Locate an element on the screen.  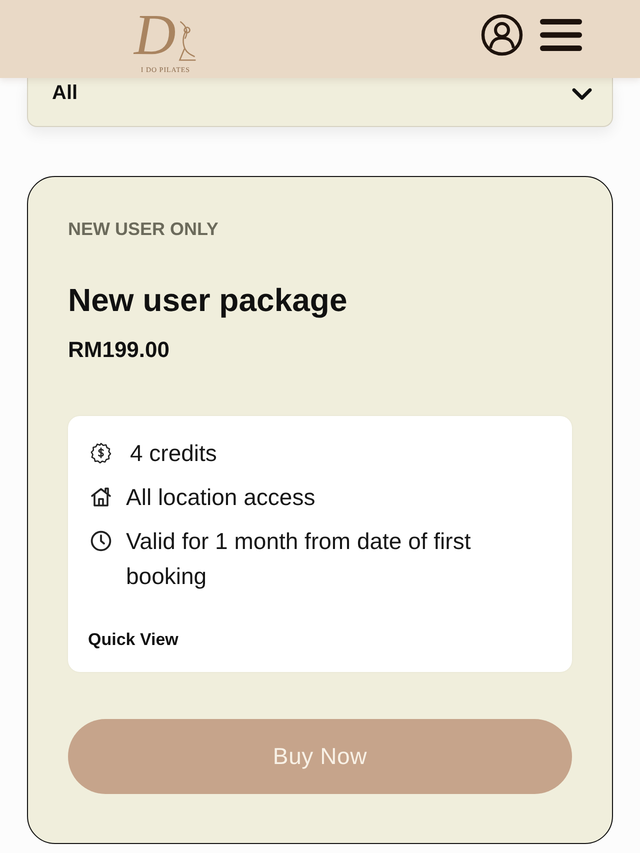
dropdown-value: All is located at coordinates (65, 93).